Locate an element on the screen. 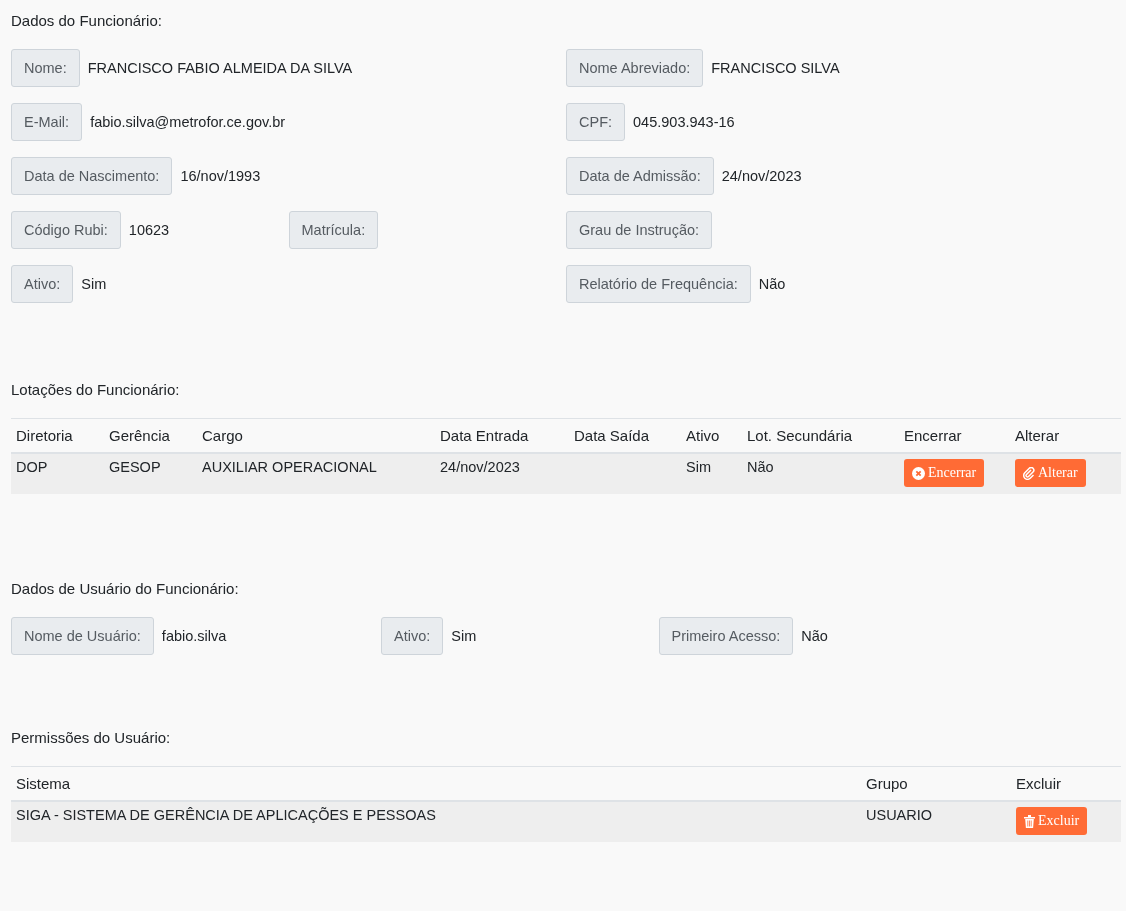  delete-button: Excluir is located at coordinates (1052, 821).